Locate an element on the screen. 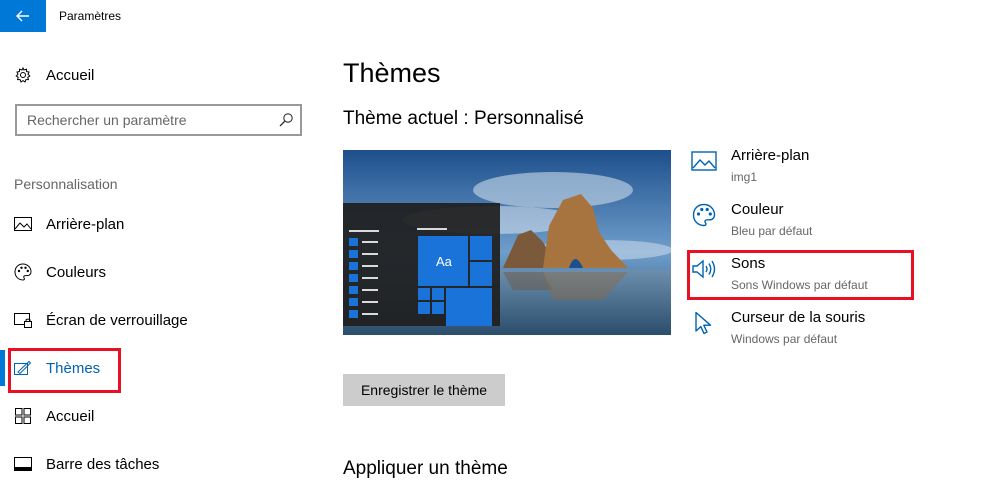  page-title: Thèmes is located at coordinates (392, 73).